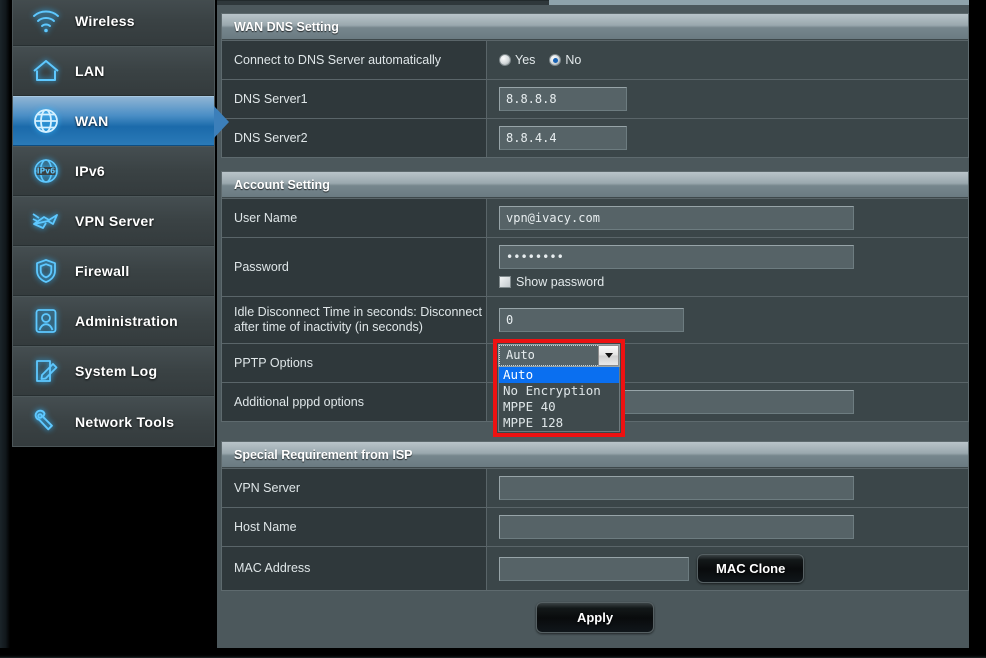 The width and height of the screenshot is (986, 658). Describe the element at coordinates (608, 355) in the screenshot. I see `chevron-down-icon` at that location.